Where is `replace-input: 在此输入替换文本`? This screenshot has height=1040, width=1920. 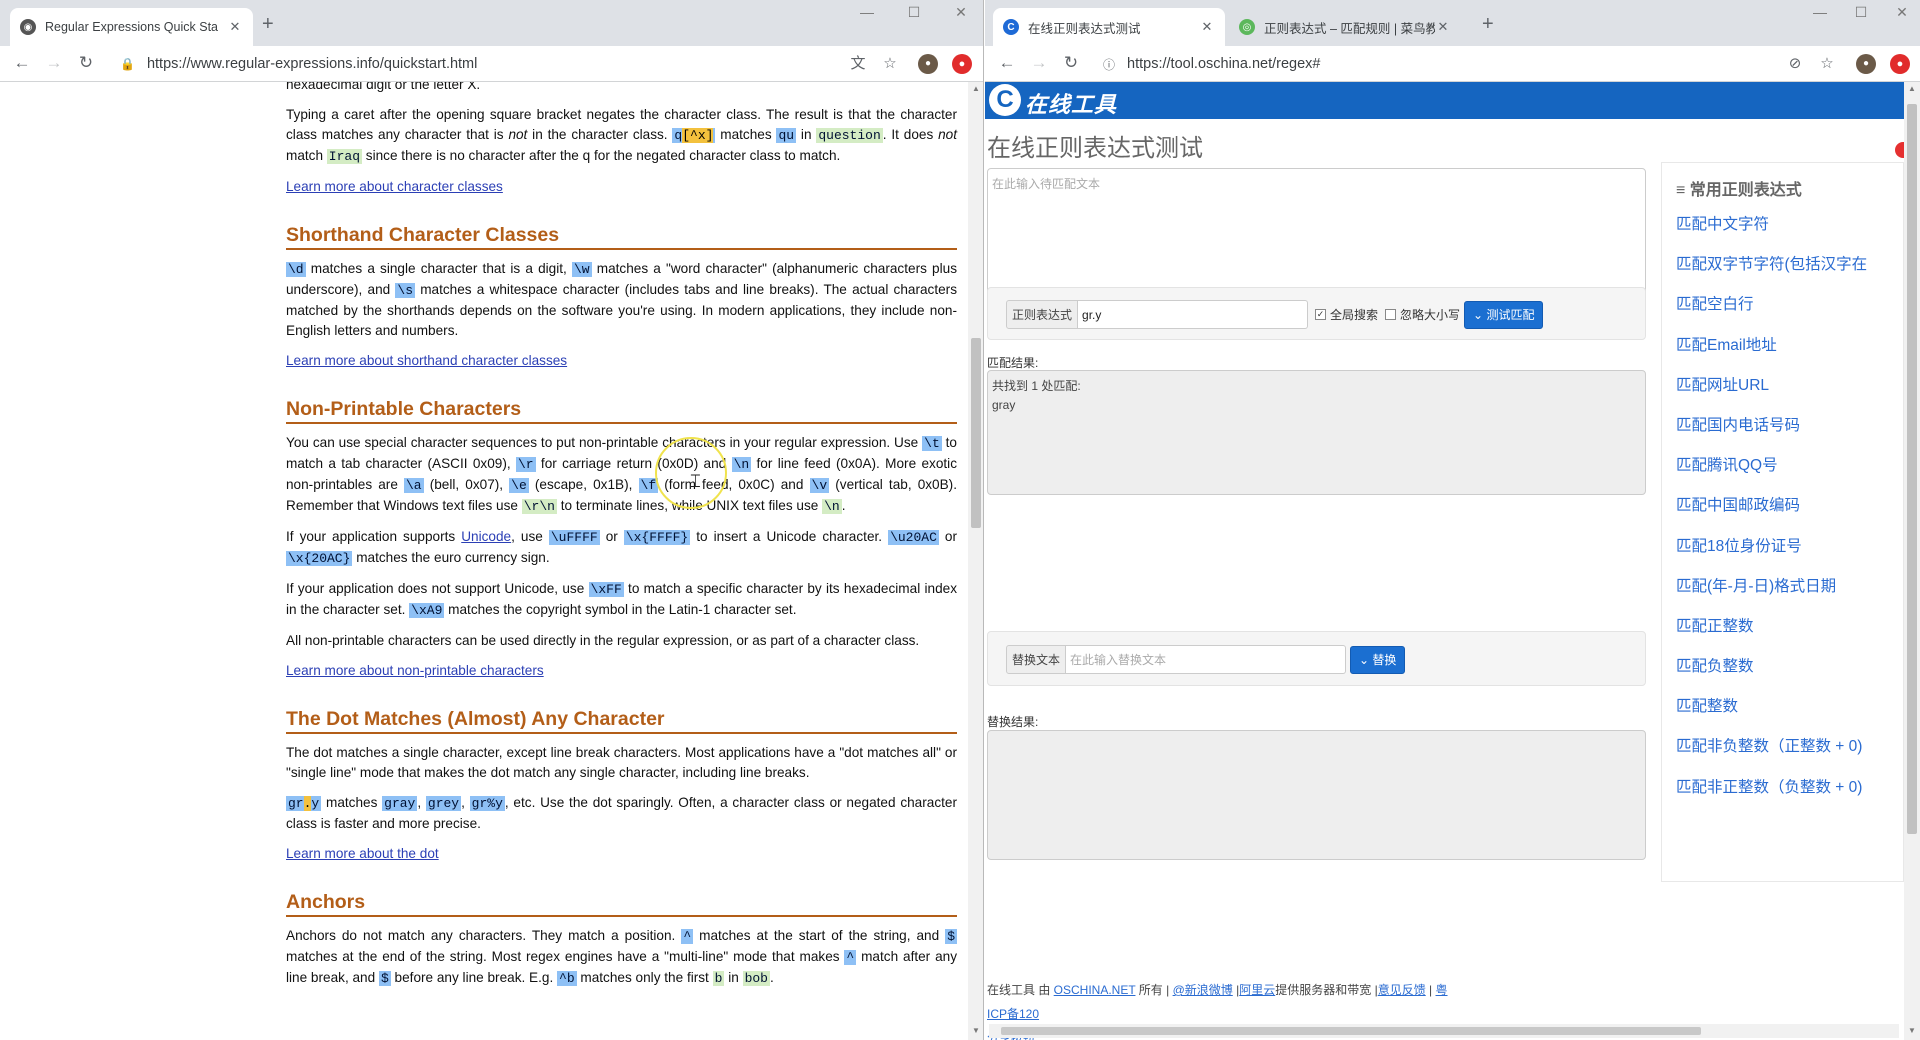
replace-input: 在此输入替换文本 is located at coordinates (1206, 659).